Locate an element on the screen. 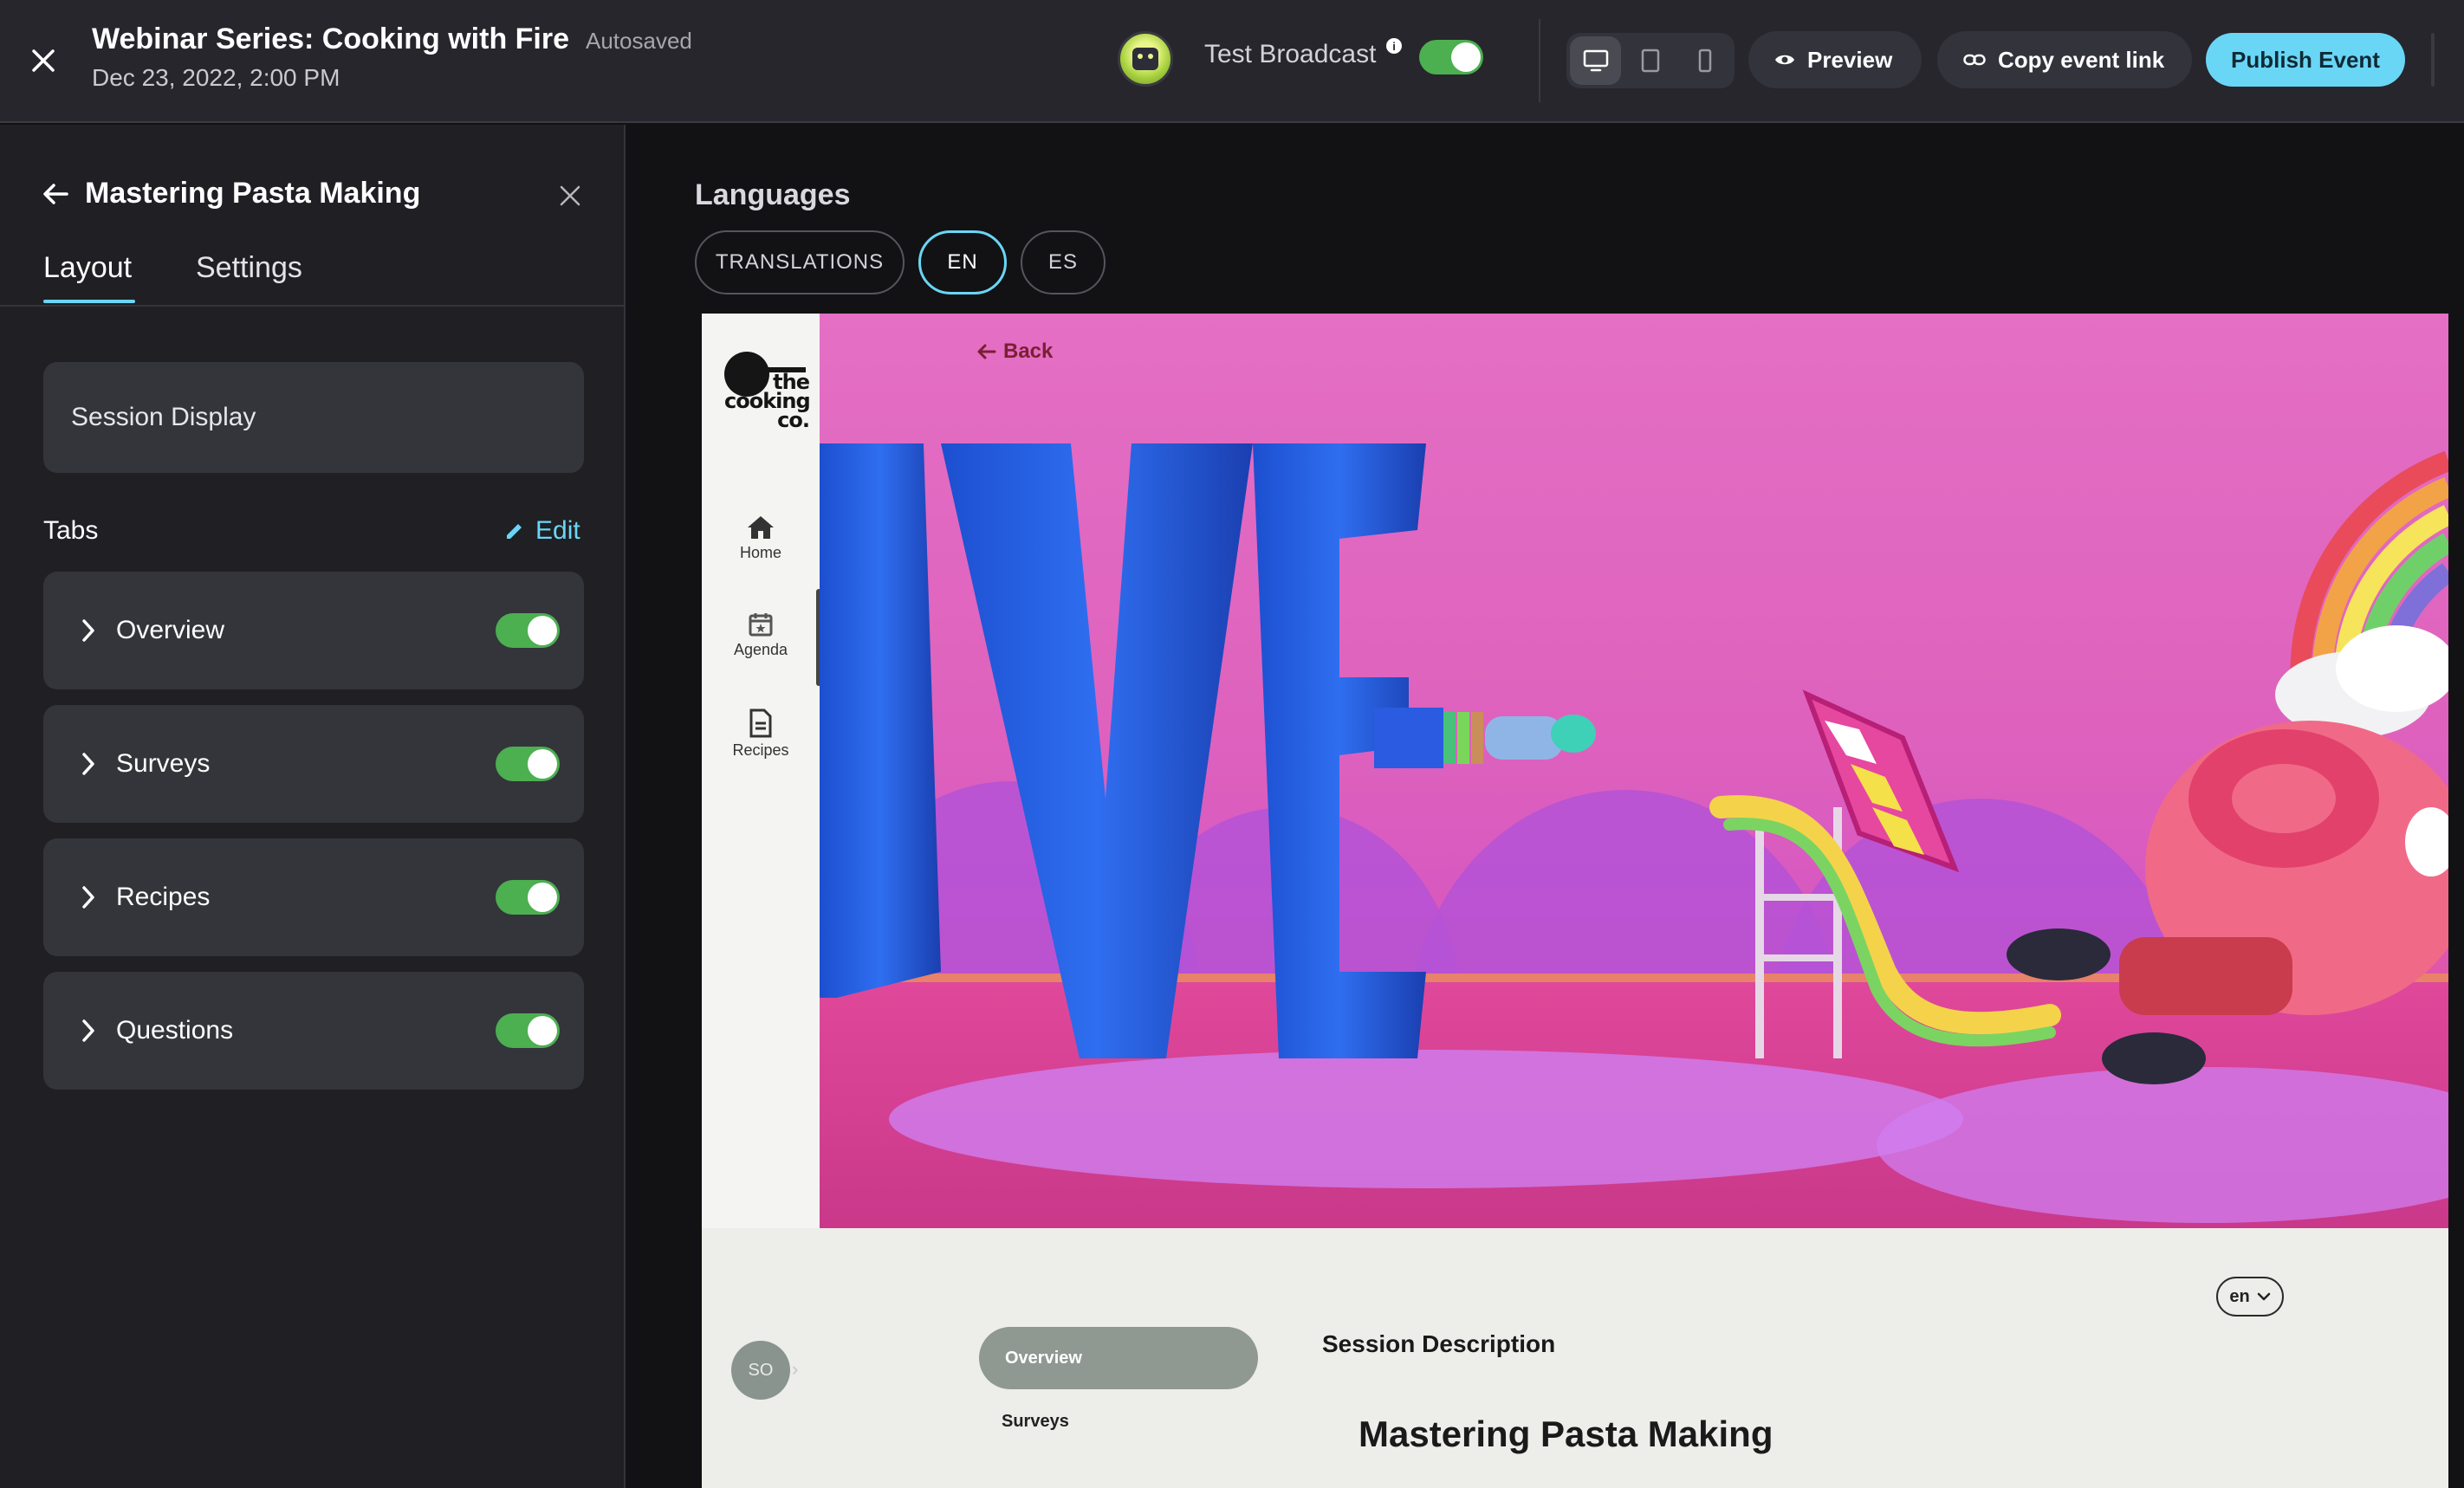  home-icon is located at coordinates (761, 527).